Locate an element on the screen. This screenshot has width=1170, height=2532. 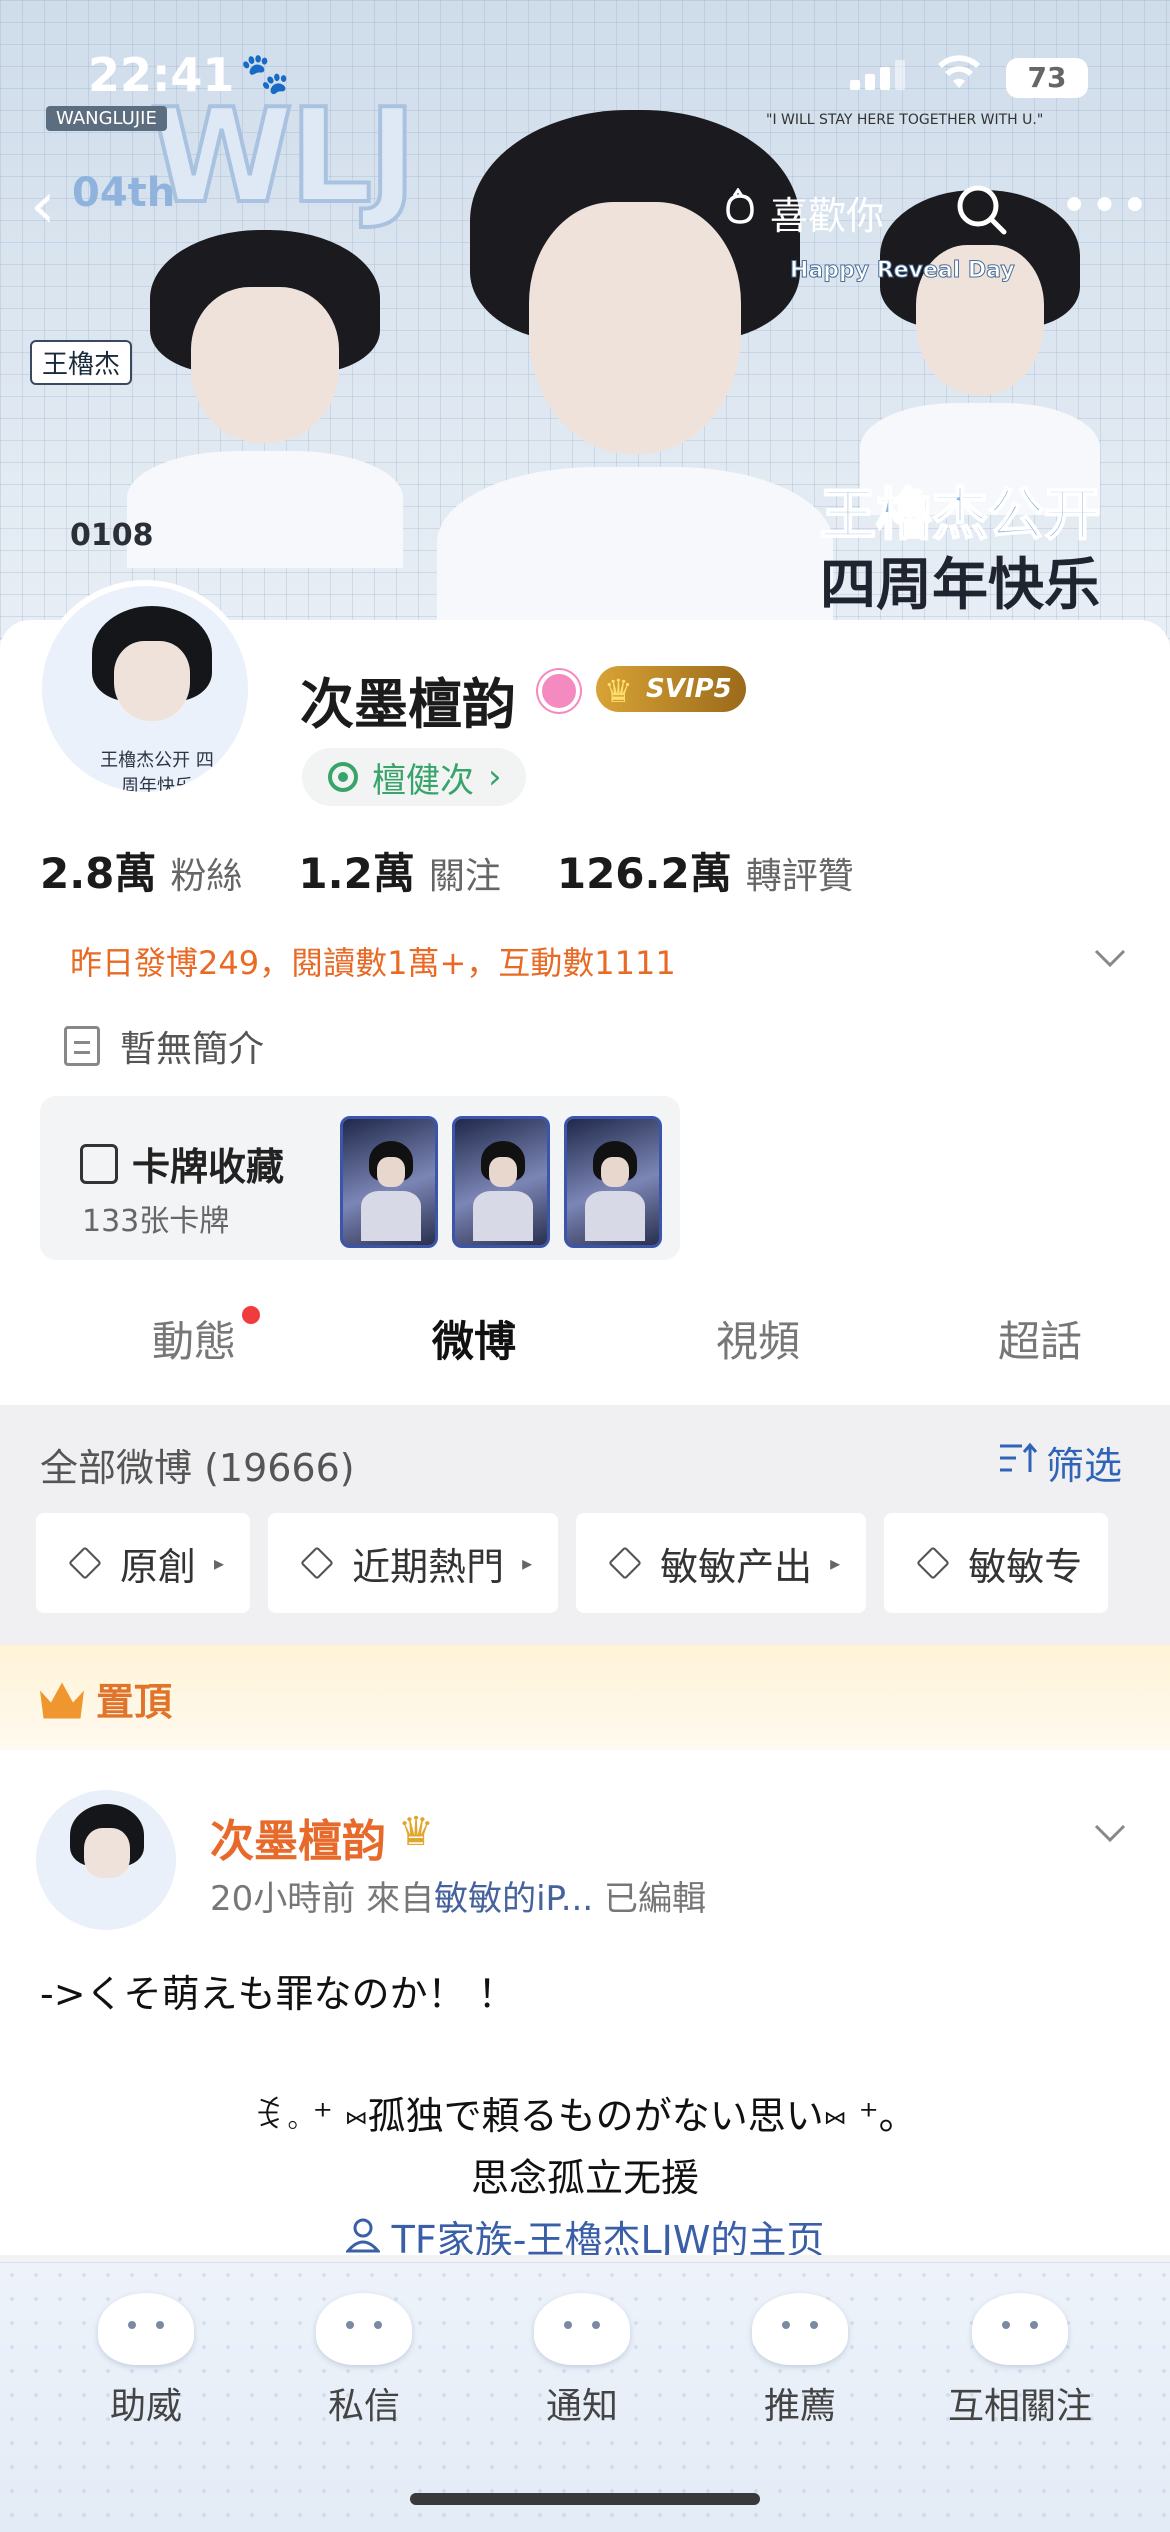
stat-following: 1.2萬 關注 is located at coordinates (399, 870).